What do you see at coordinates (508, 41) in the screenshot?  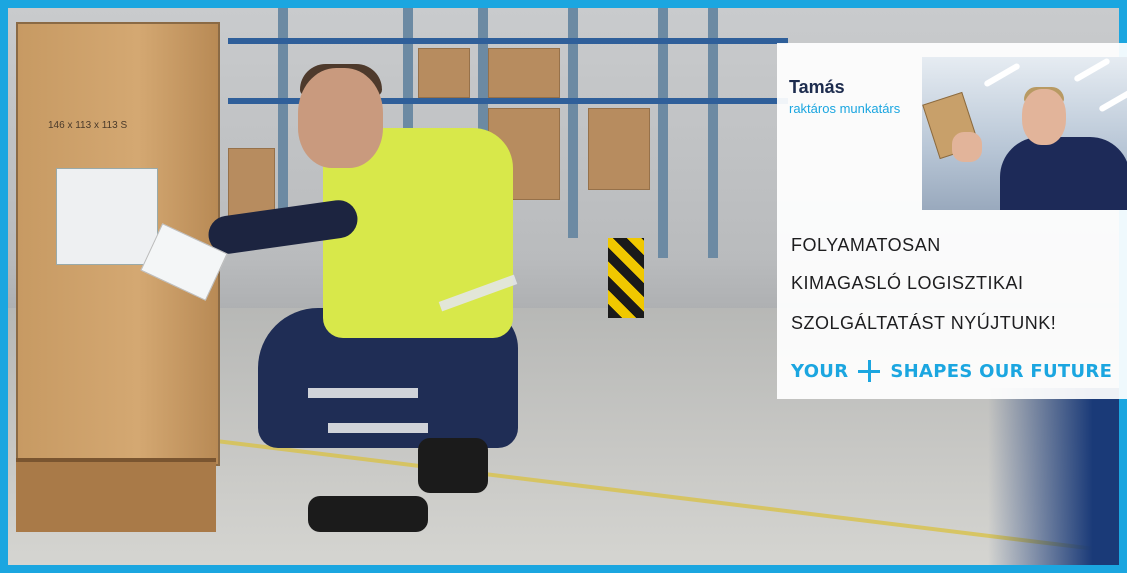 I see `rack-beam` at bounding box center [508, 41].